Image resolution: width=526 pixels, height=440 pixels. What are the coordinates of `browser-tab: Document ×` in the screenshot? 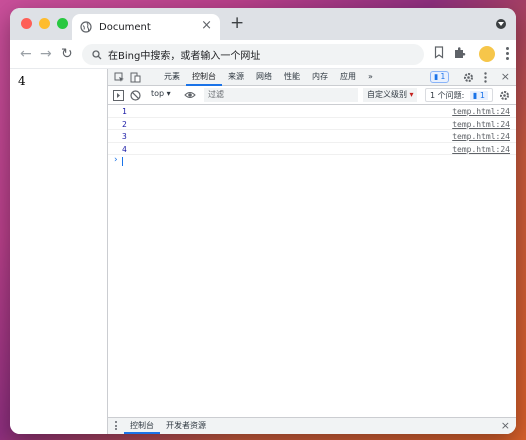 It's located at (146, 27).